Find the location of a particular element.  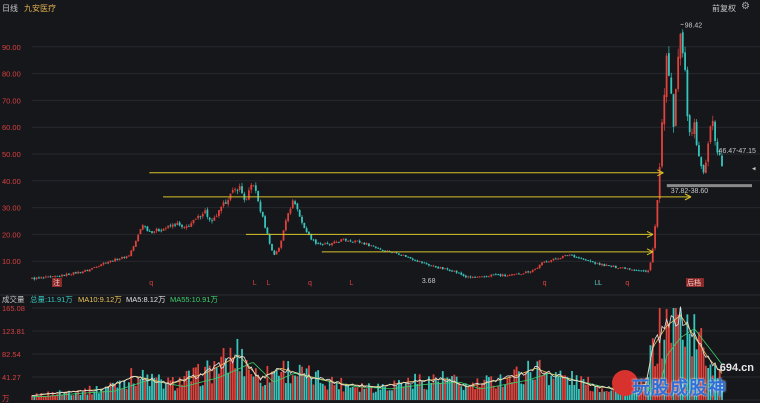

watermark-url: 694.cn is located at coordinates (736, 368).